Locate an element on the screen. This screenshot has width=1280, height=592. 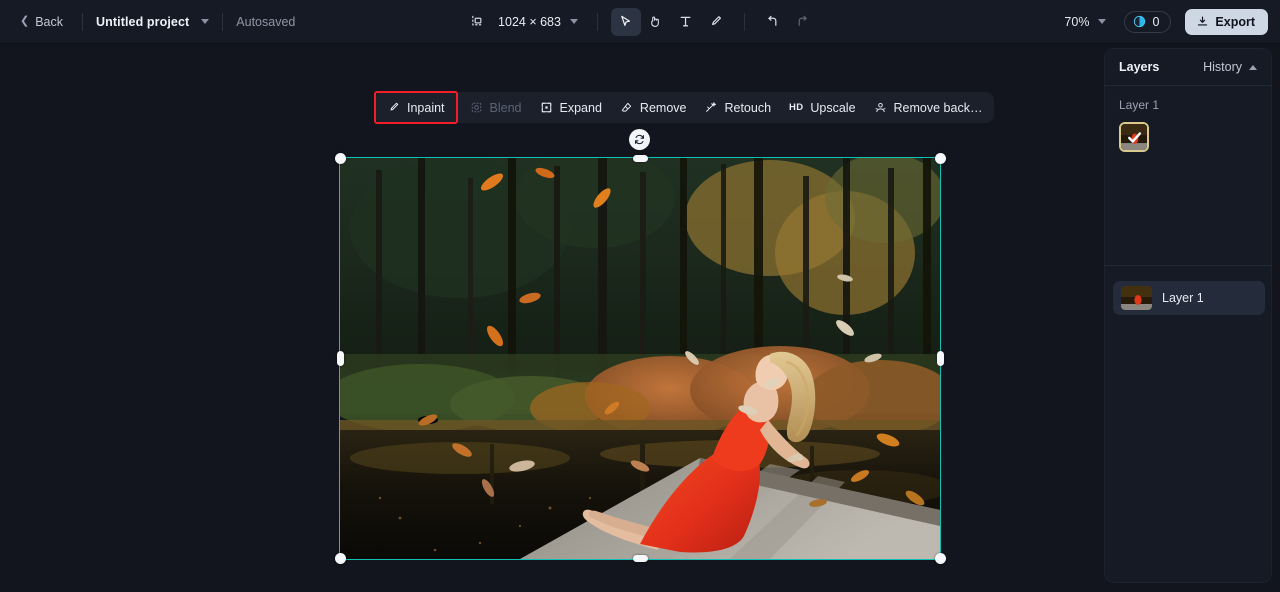
zoom-selector: 70% is located at coordinates (1085, 22).